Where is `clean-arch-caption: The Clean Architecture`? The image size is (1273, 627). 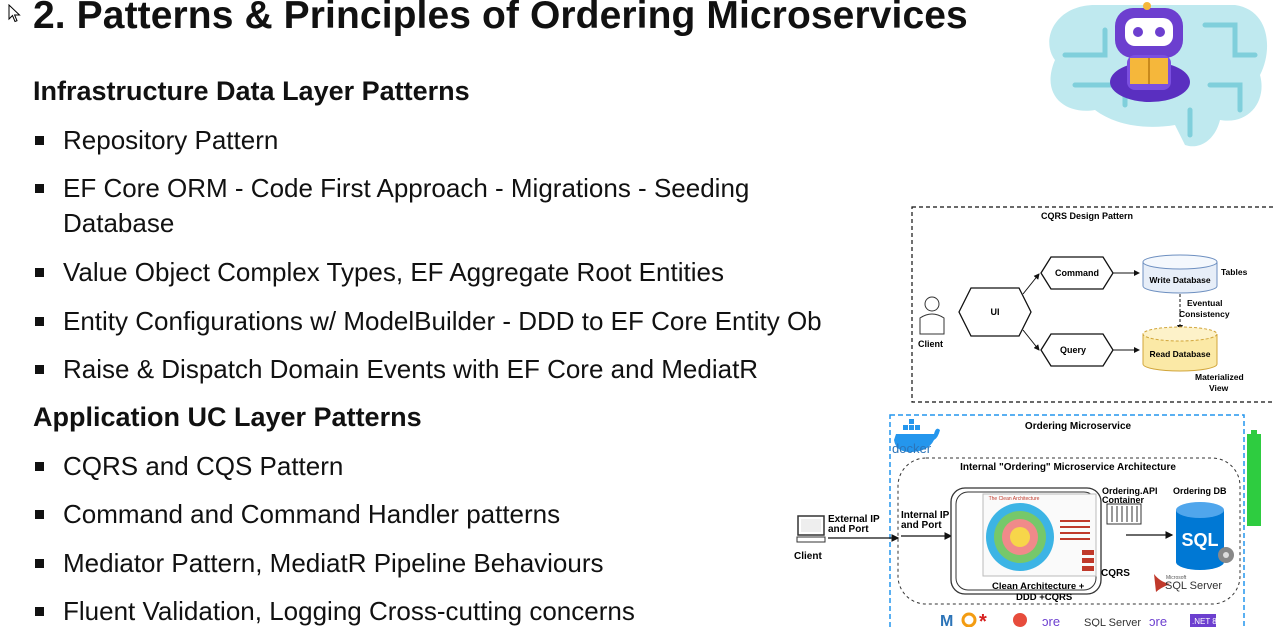 clean-arch-caption: The Clean Architecture is located at coordinates (1014, 499).